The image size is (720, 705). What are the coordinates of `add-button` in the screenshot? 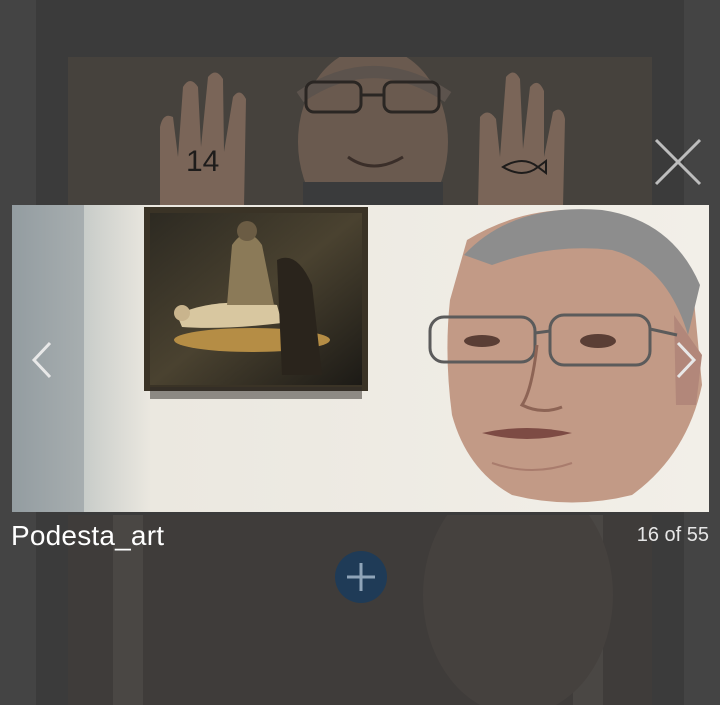 It's located at (361, 577).